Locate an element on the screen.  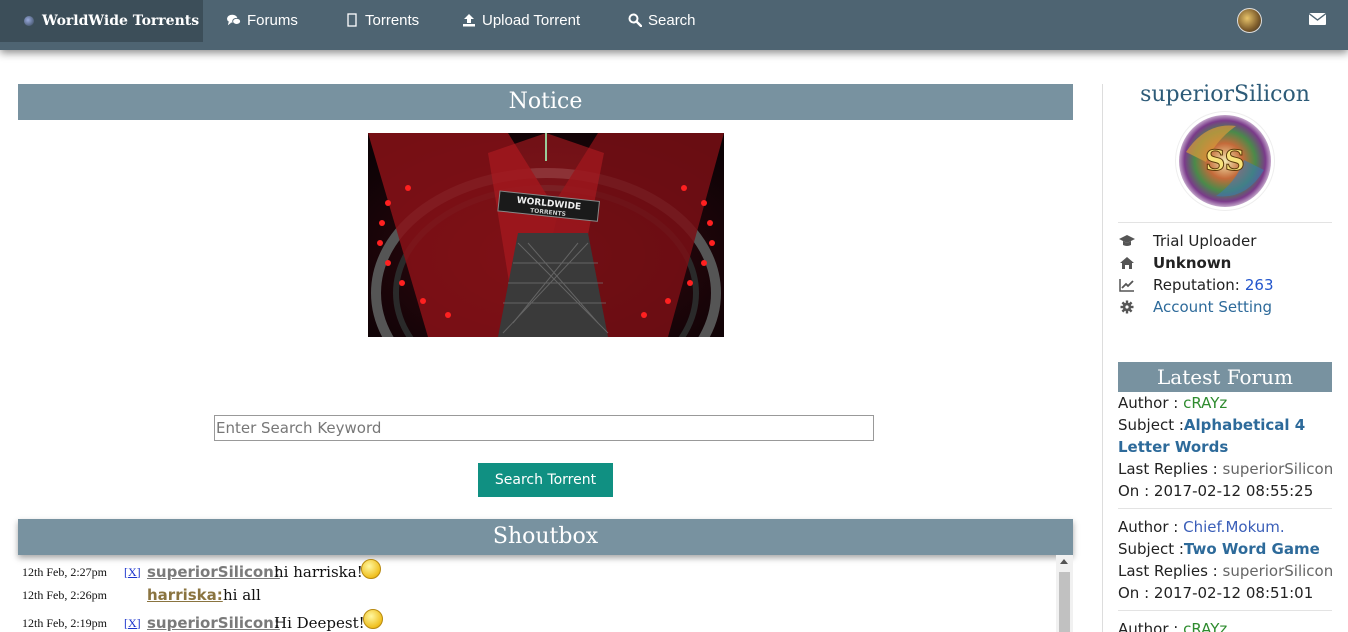
shoutbox-title: Shoutbox is located at coordinates (545, 537).